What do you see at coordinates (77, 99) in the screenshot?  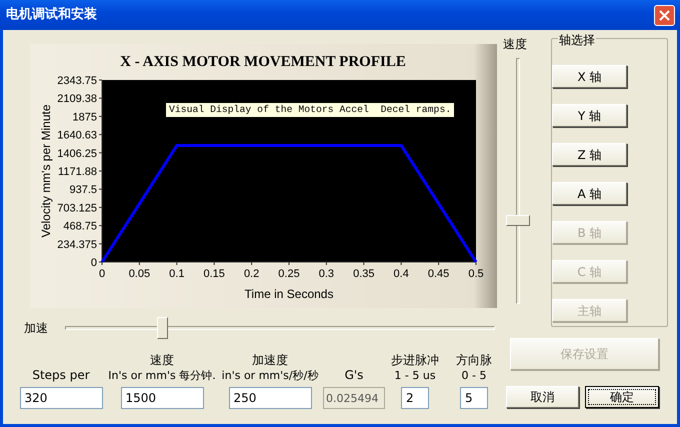 I see `y-tick-label: 2109.38` at bounding box center [77, 99].